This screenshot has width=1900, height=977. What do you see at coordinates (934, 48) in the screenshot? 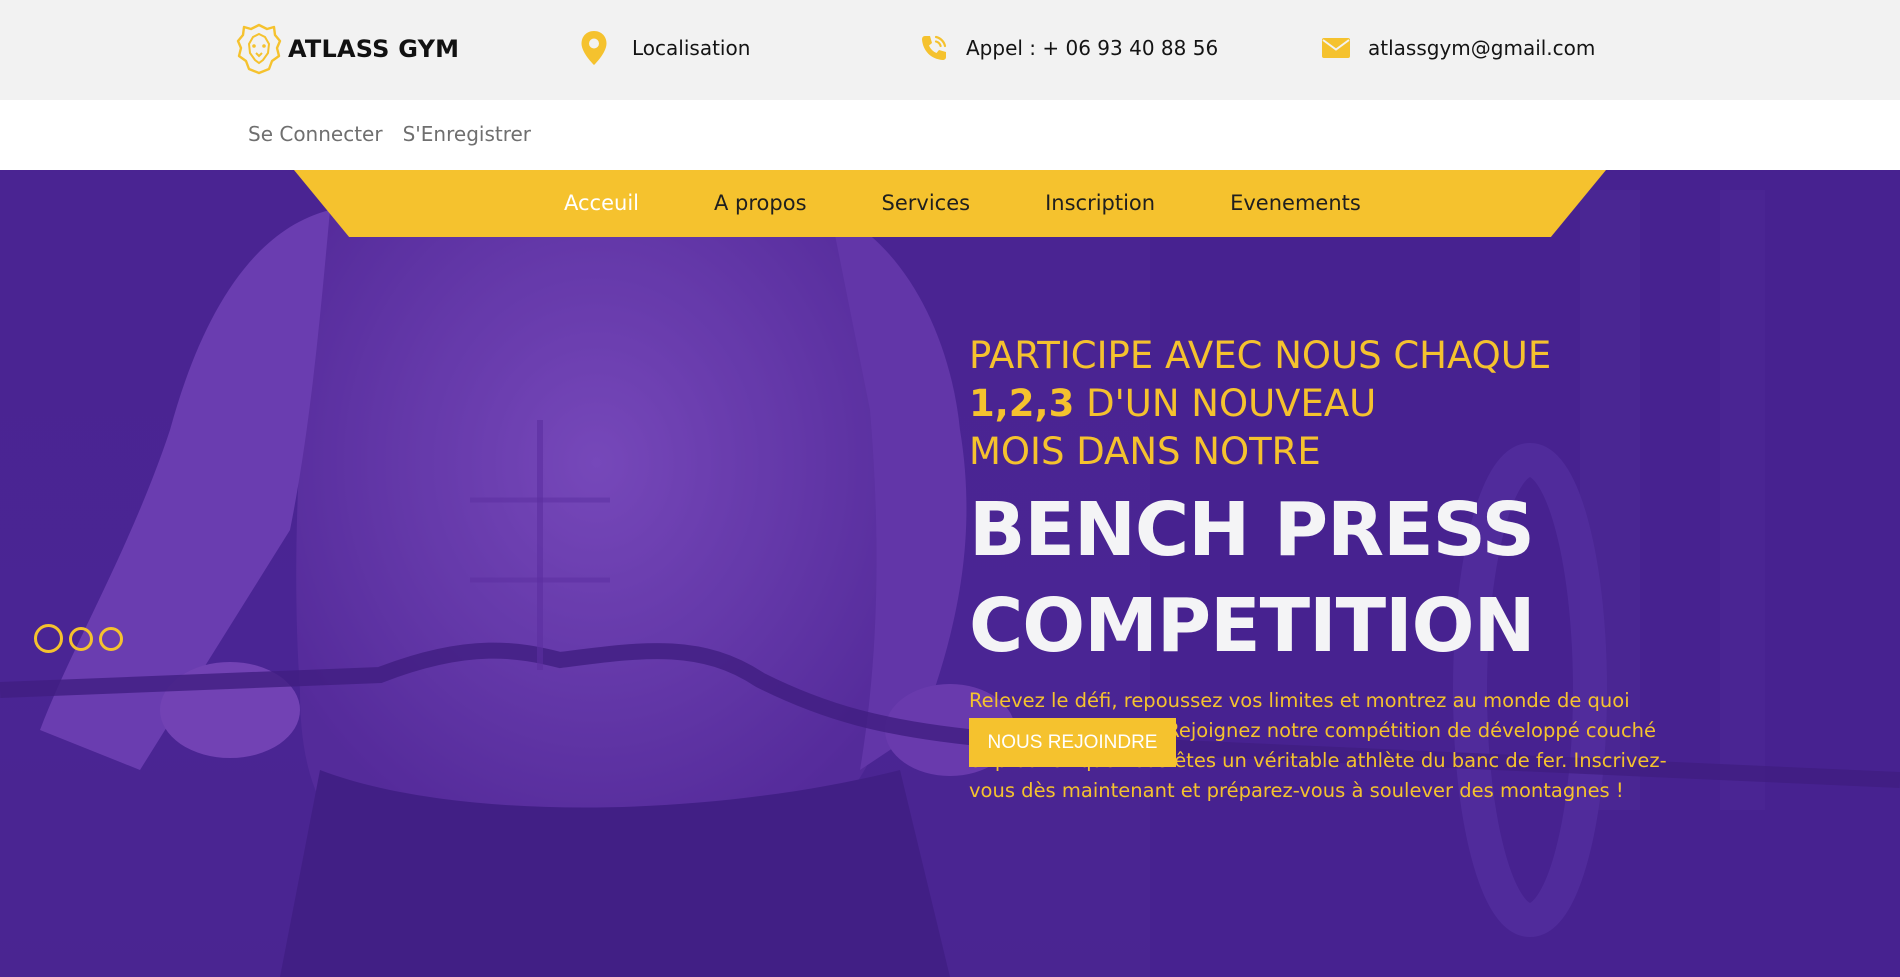
I see `phone-icon` at bounding box center [934, 48].